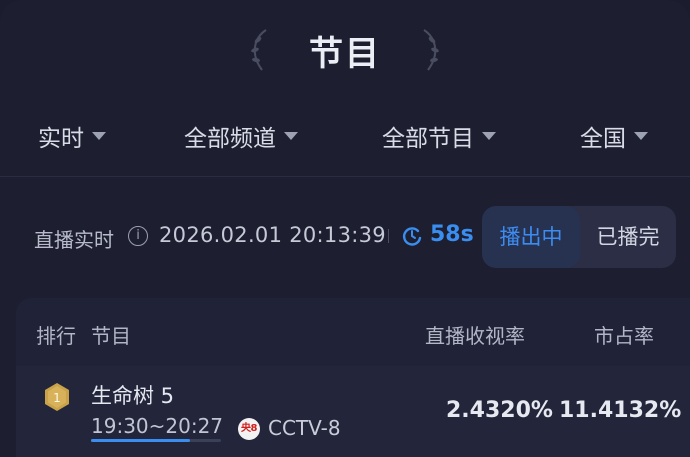 This screenshot has height=457, width=690. I want to click on program-progress-bar, so click(156, 440).